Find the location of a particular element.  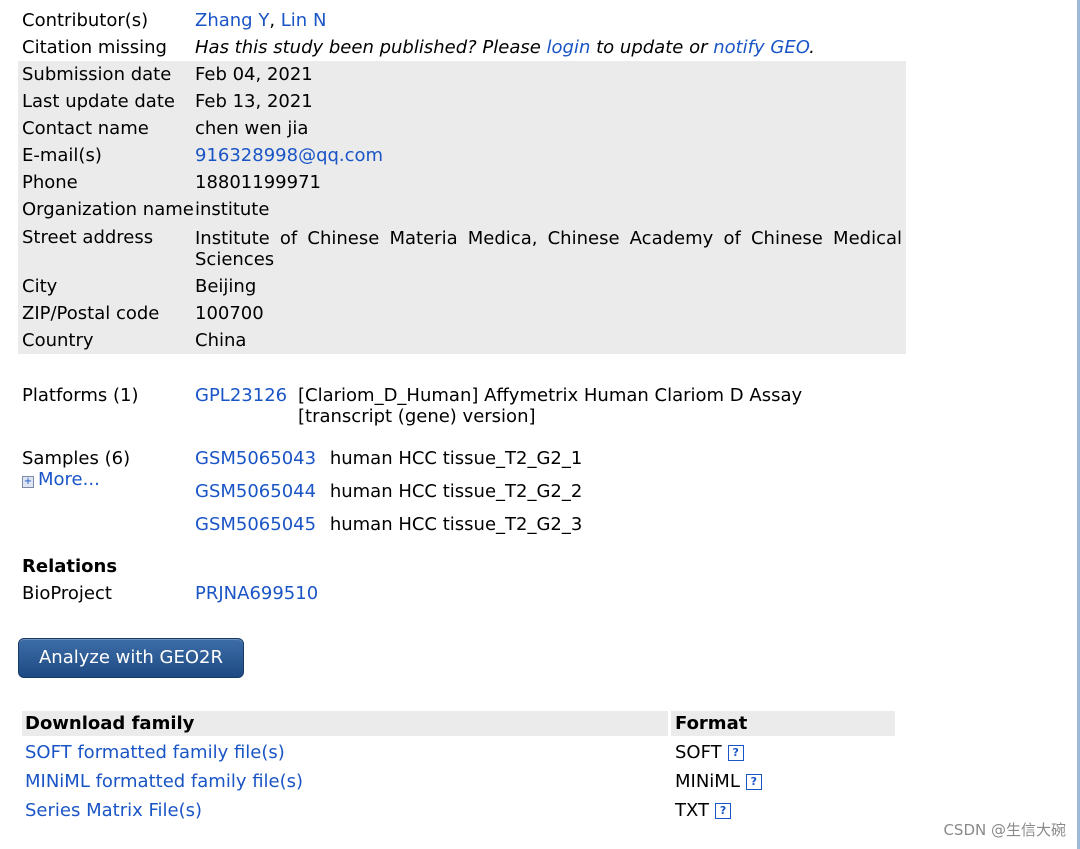

sample-accession-link: GSM5065043 is located at coordinates (255, 458).